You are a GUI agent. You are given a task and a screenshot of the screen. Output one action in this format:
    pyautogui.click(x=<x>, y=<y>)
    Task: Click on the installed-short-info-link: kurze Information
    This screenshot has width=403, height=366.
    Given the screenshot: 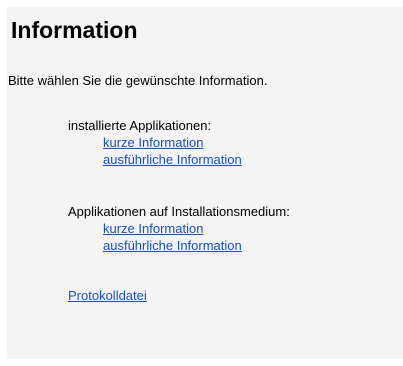 What is the action you would take?
    pyautogui.click(x=172, y=142)
    